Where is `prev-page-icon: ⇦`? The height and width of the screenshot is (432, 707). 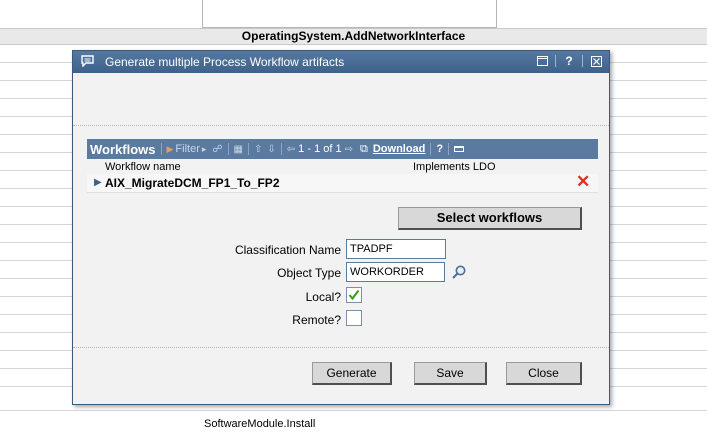 prev-page-icon: ⇦ is located at coordinates (291, 149).